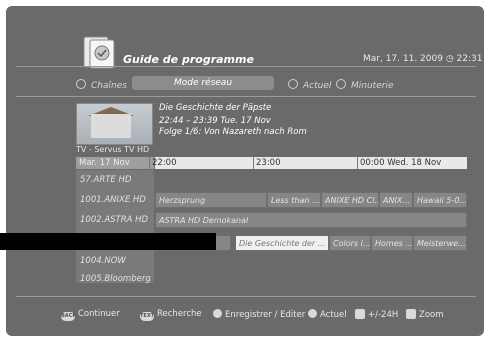  What do you see at coordinates (217, 313) in the screenshot?
I see `record-key-icon` at bounding box center [217, 313].